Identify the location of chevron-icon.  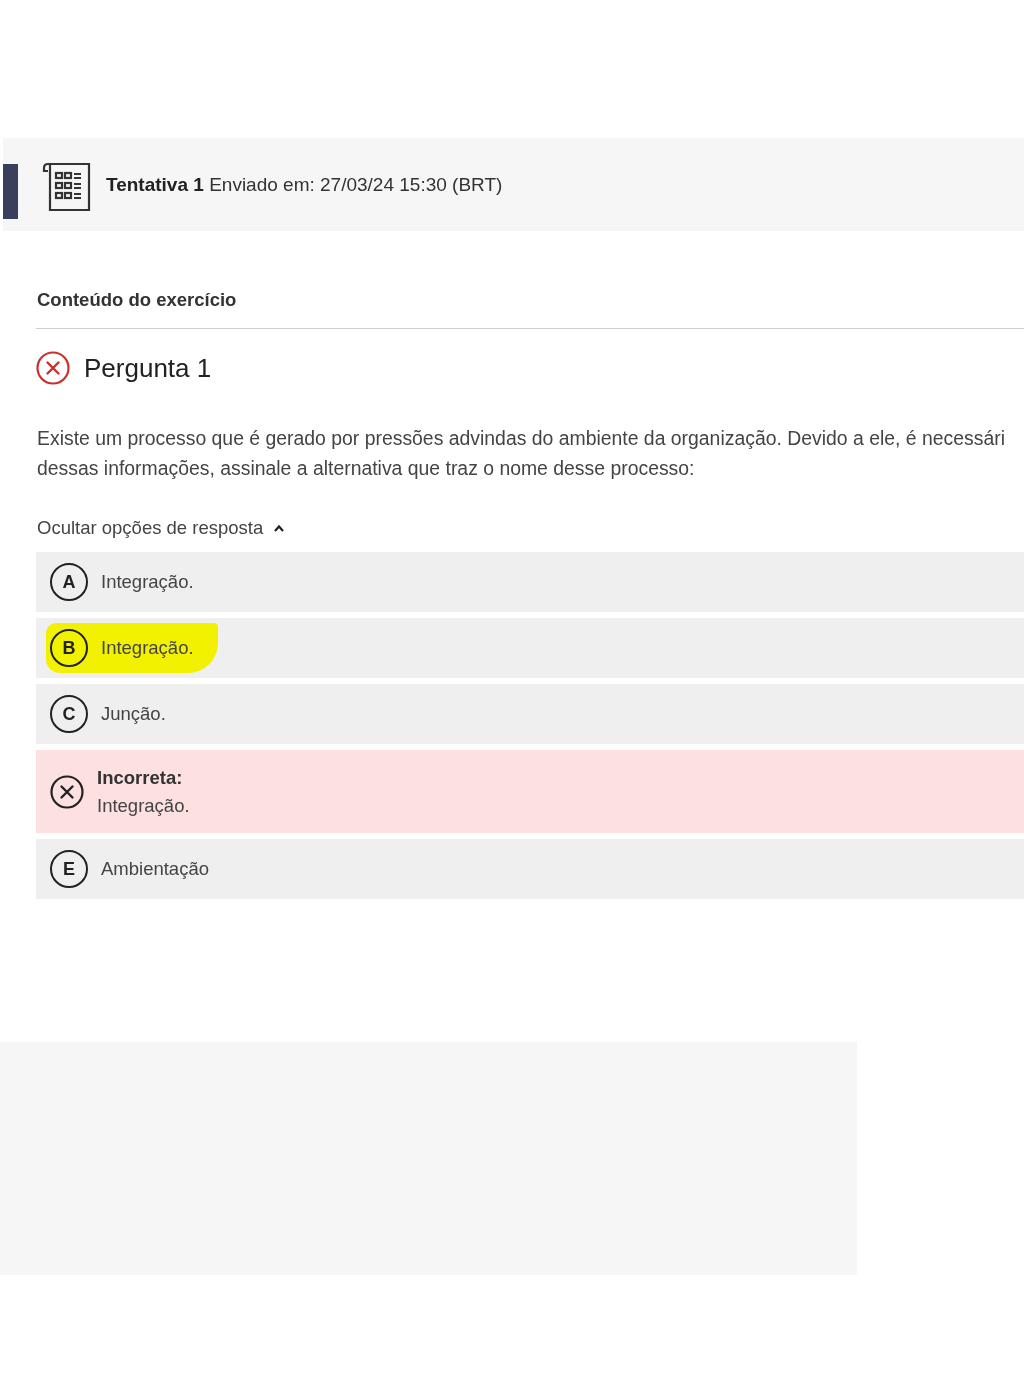
(279, 528).